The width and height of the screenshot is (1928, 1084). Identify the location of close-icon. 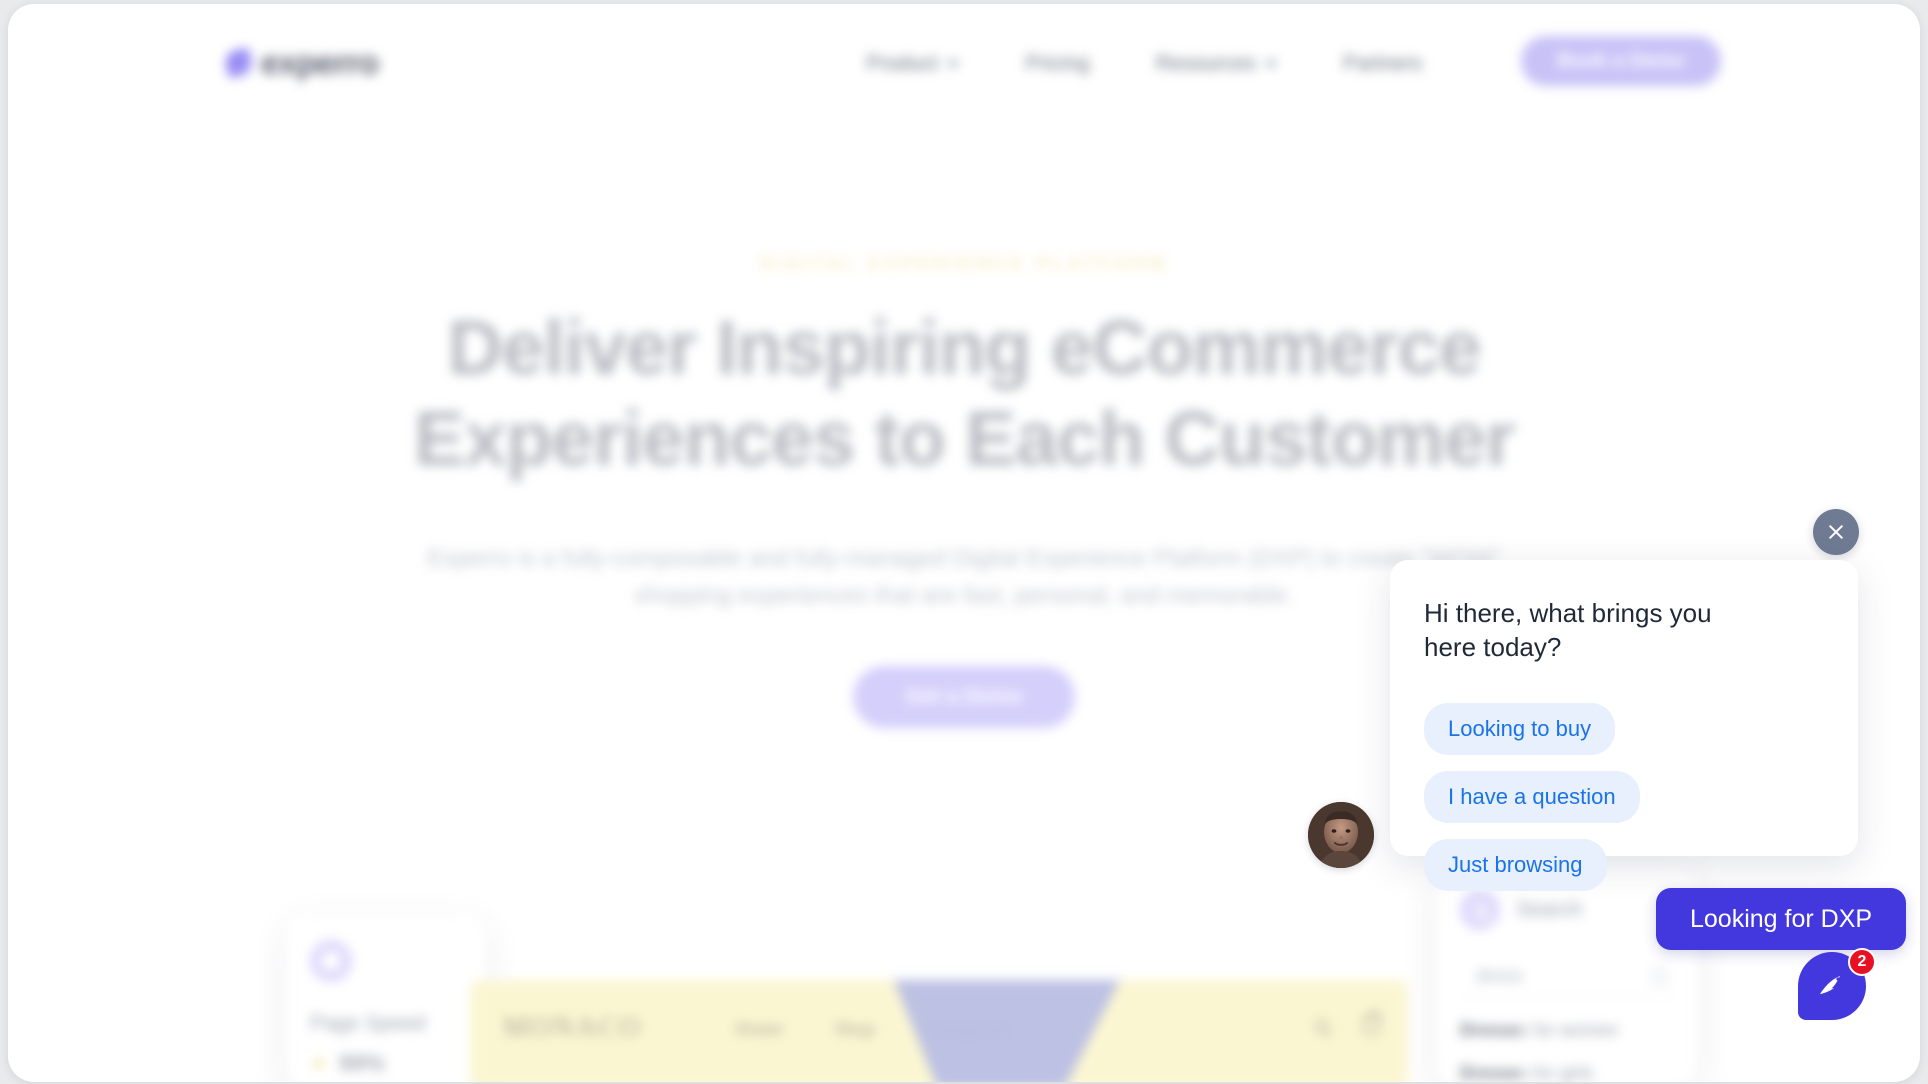
(1836, 532).